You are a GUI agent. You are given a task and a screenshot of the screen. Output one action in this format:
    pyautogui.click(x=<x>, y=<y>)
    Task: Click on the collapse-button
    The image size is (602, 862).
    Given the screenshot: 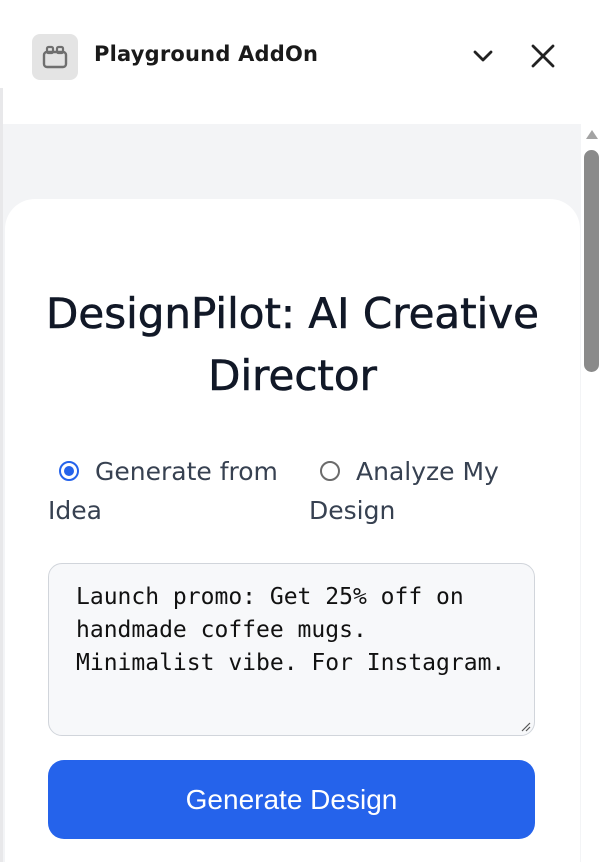 What is the action you would take?
    pyautogui.click(x=483, y=56)
    